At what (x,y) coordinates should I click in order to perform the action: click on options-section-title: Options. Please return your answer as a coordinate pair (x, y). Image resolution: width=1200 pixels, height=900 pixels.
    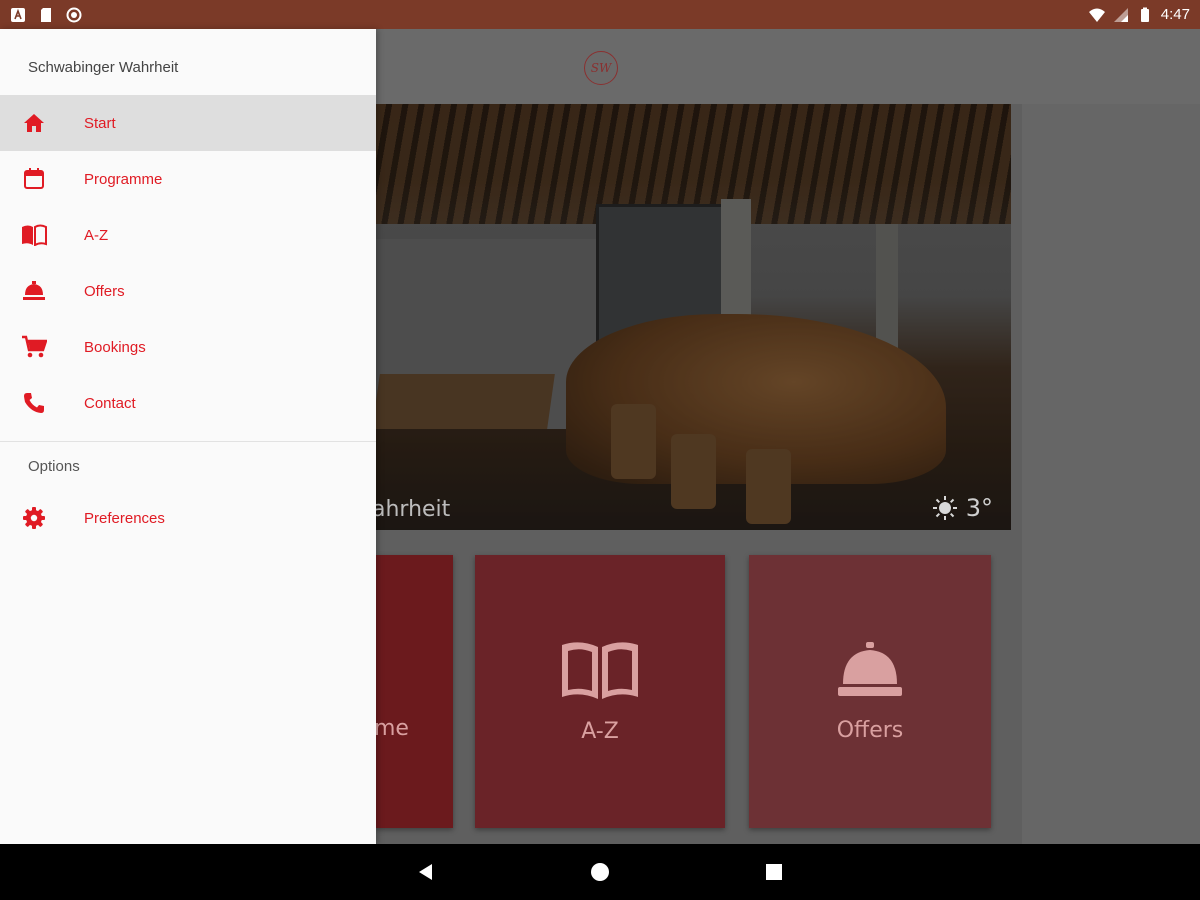
    Looking at the image, I should click on (54, 466).